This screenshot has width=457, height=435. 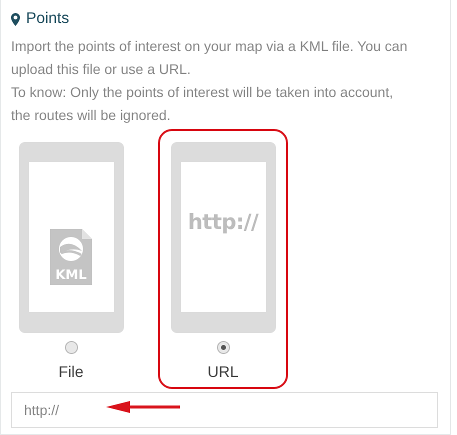 What do you see at coordinates (209, 58) in the screenshot?
I see `description-text: Import the points of interest on your map via a KML file. You can upload this file or use a URL.` at bounding box center [209, 58].